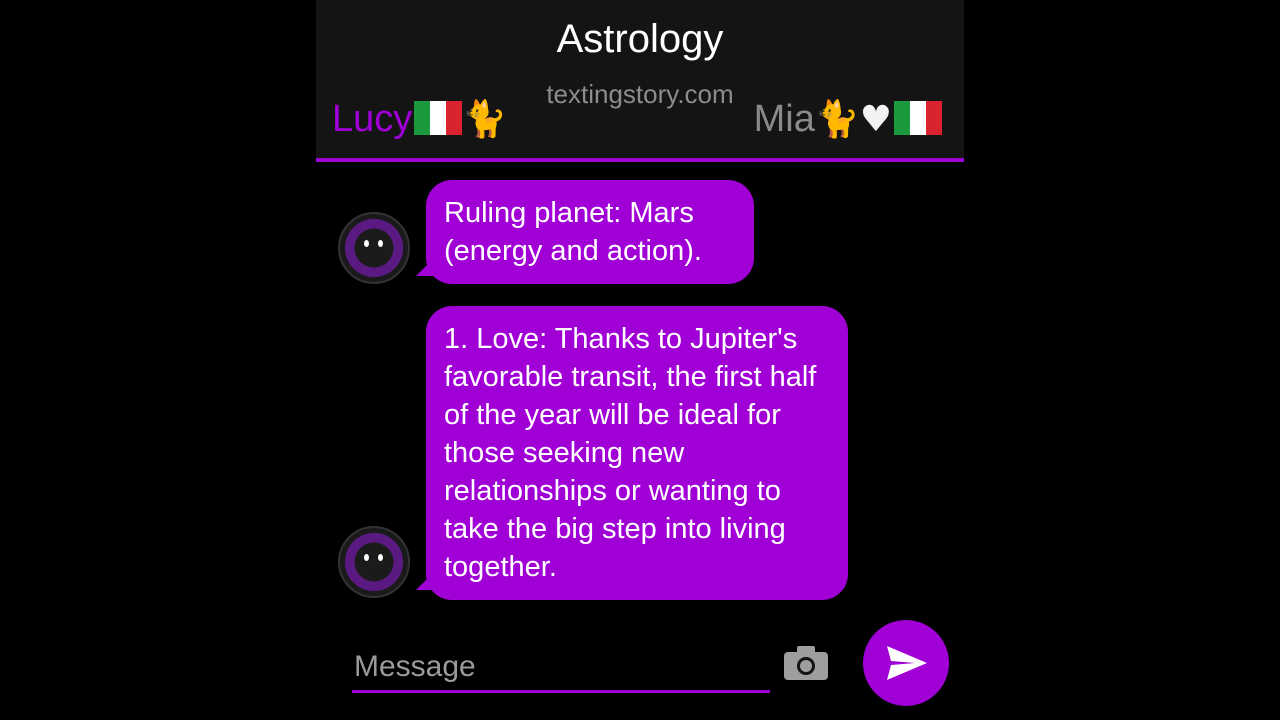  What do you see at coordinates (640, 39) in the screenshot?
I see `chat-title: Astrology` at bounding box center [640, 39].